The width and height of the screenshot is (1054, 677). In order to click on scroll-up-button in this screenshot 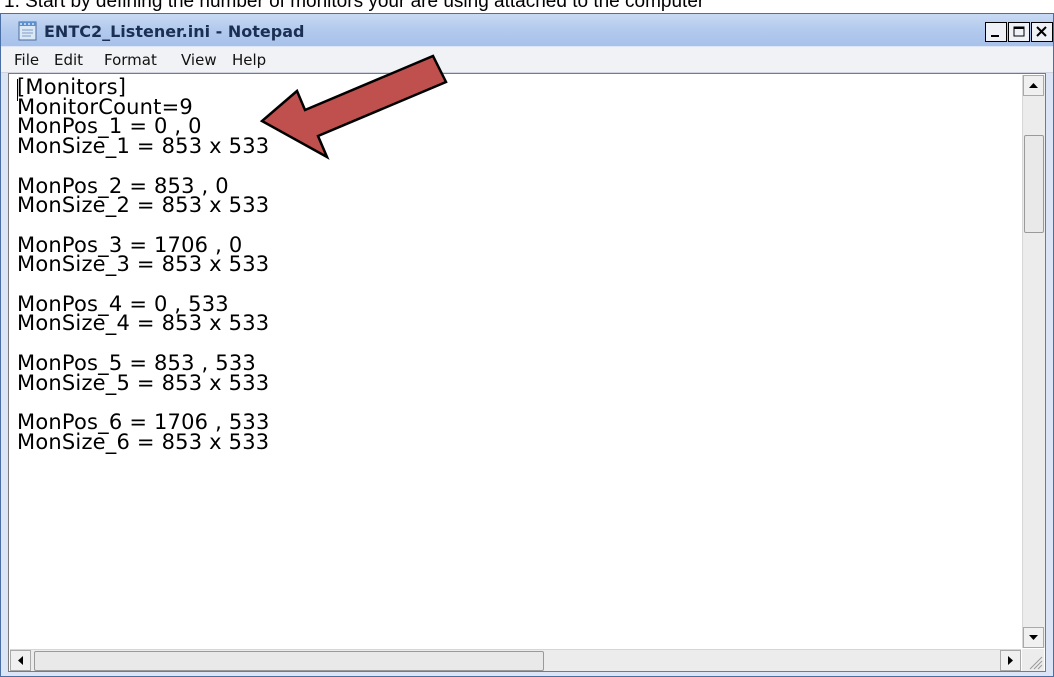, I will do `click(1033, 85)`.